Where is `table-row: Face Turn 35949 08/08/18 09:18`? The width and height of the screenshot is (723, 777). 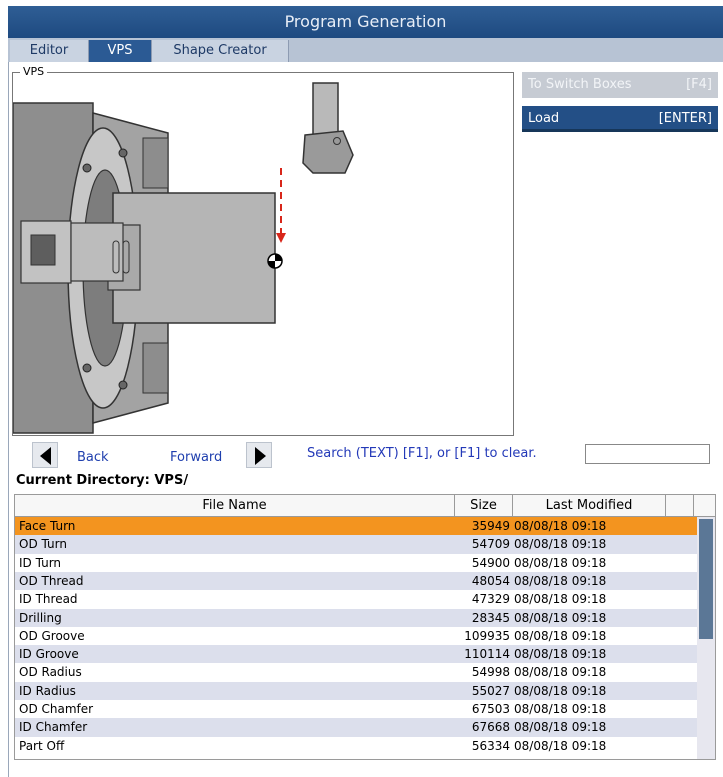 table-row: Face Turn 35949 08/08/18 09:18 is located at coordinates (356, 526).